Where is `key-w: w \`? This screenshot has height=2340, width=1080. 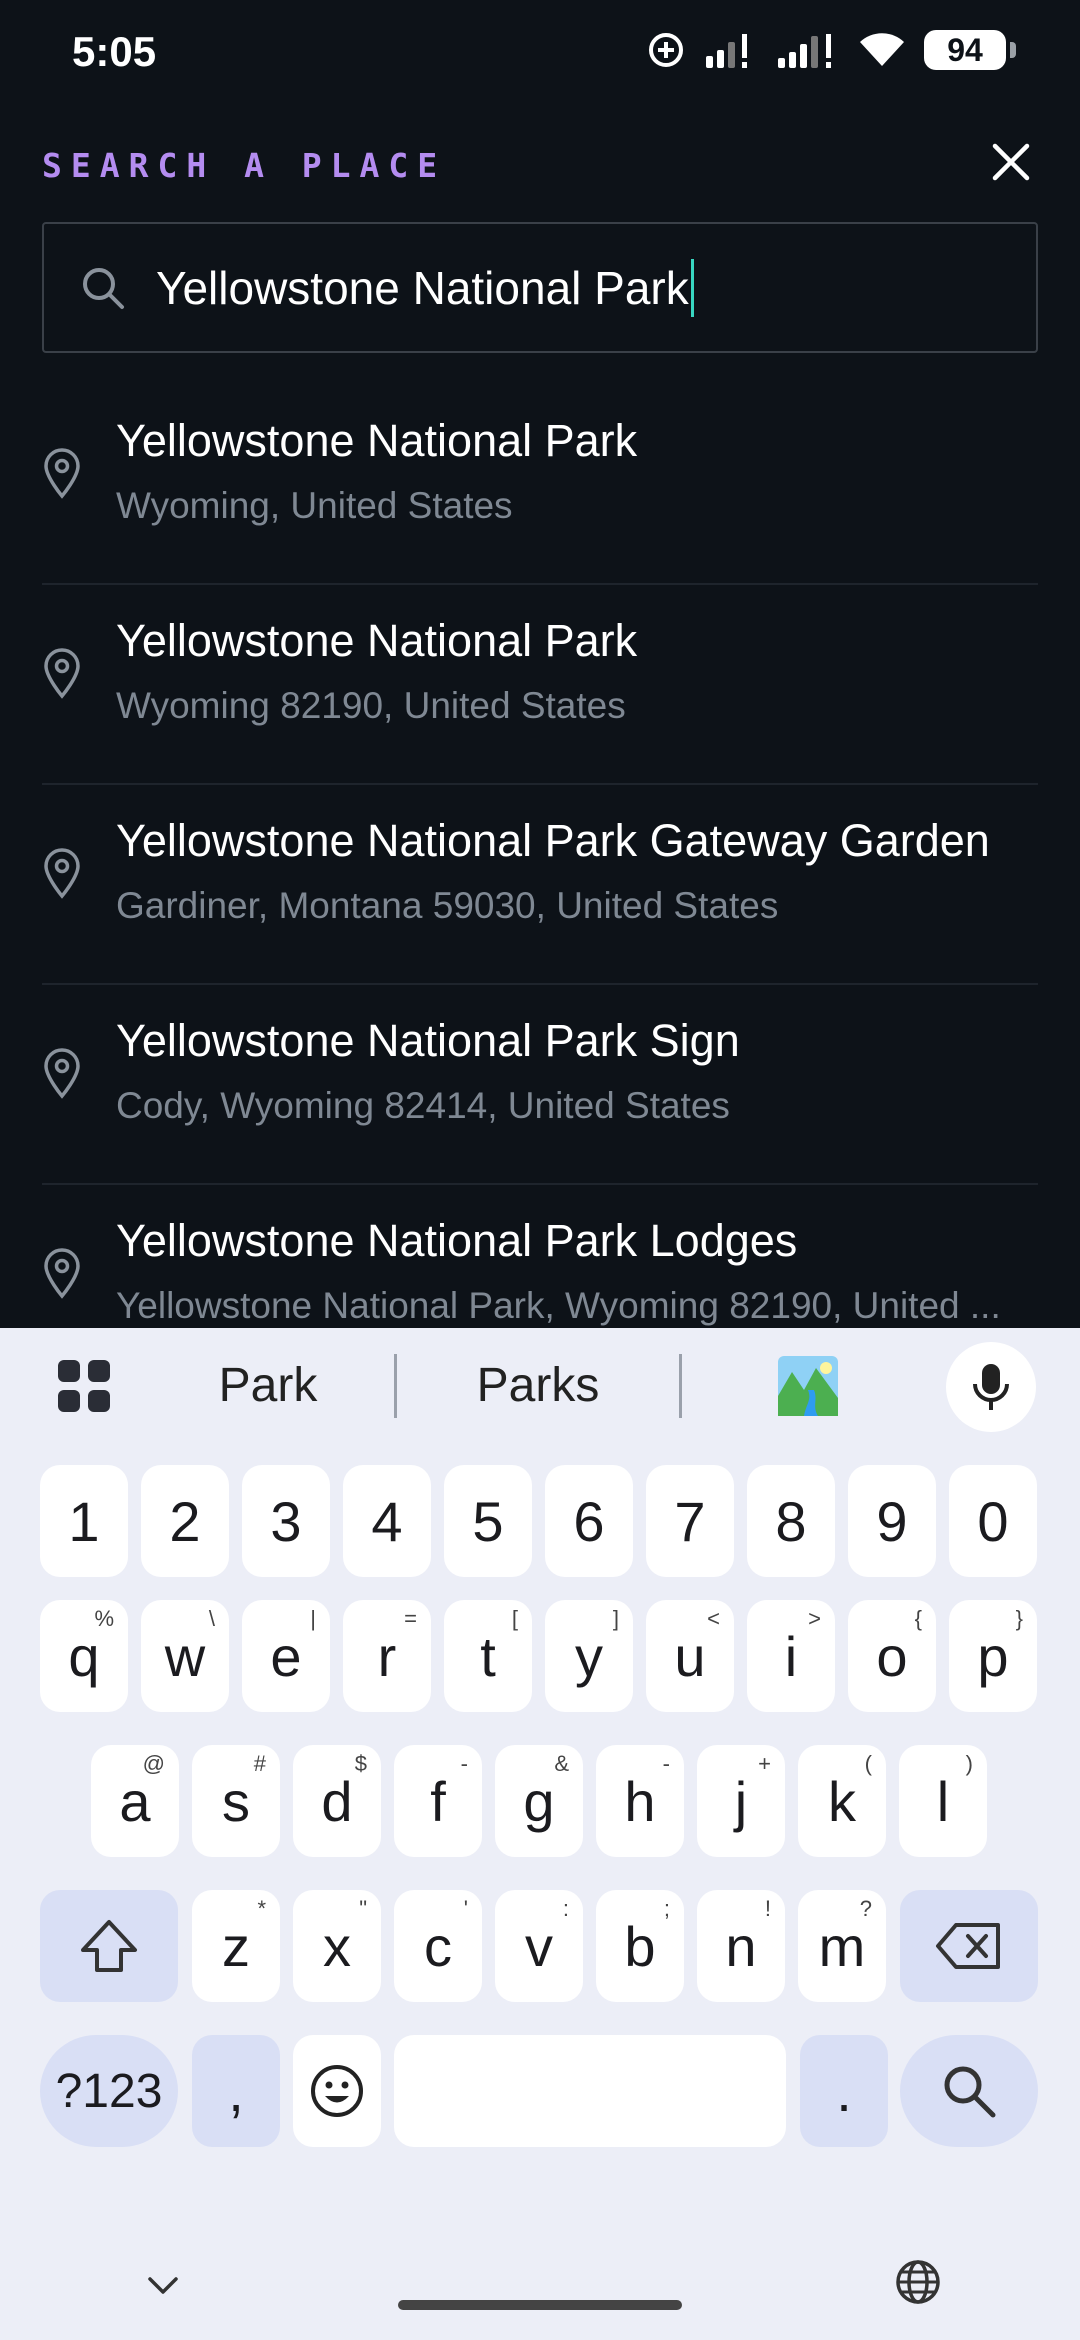
key-w: w \ is located at coordinates (185, 1656).